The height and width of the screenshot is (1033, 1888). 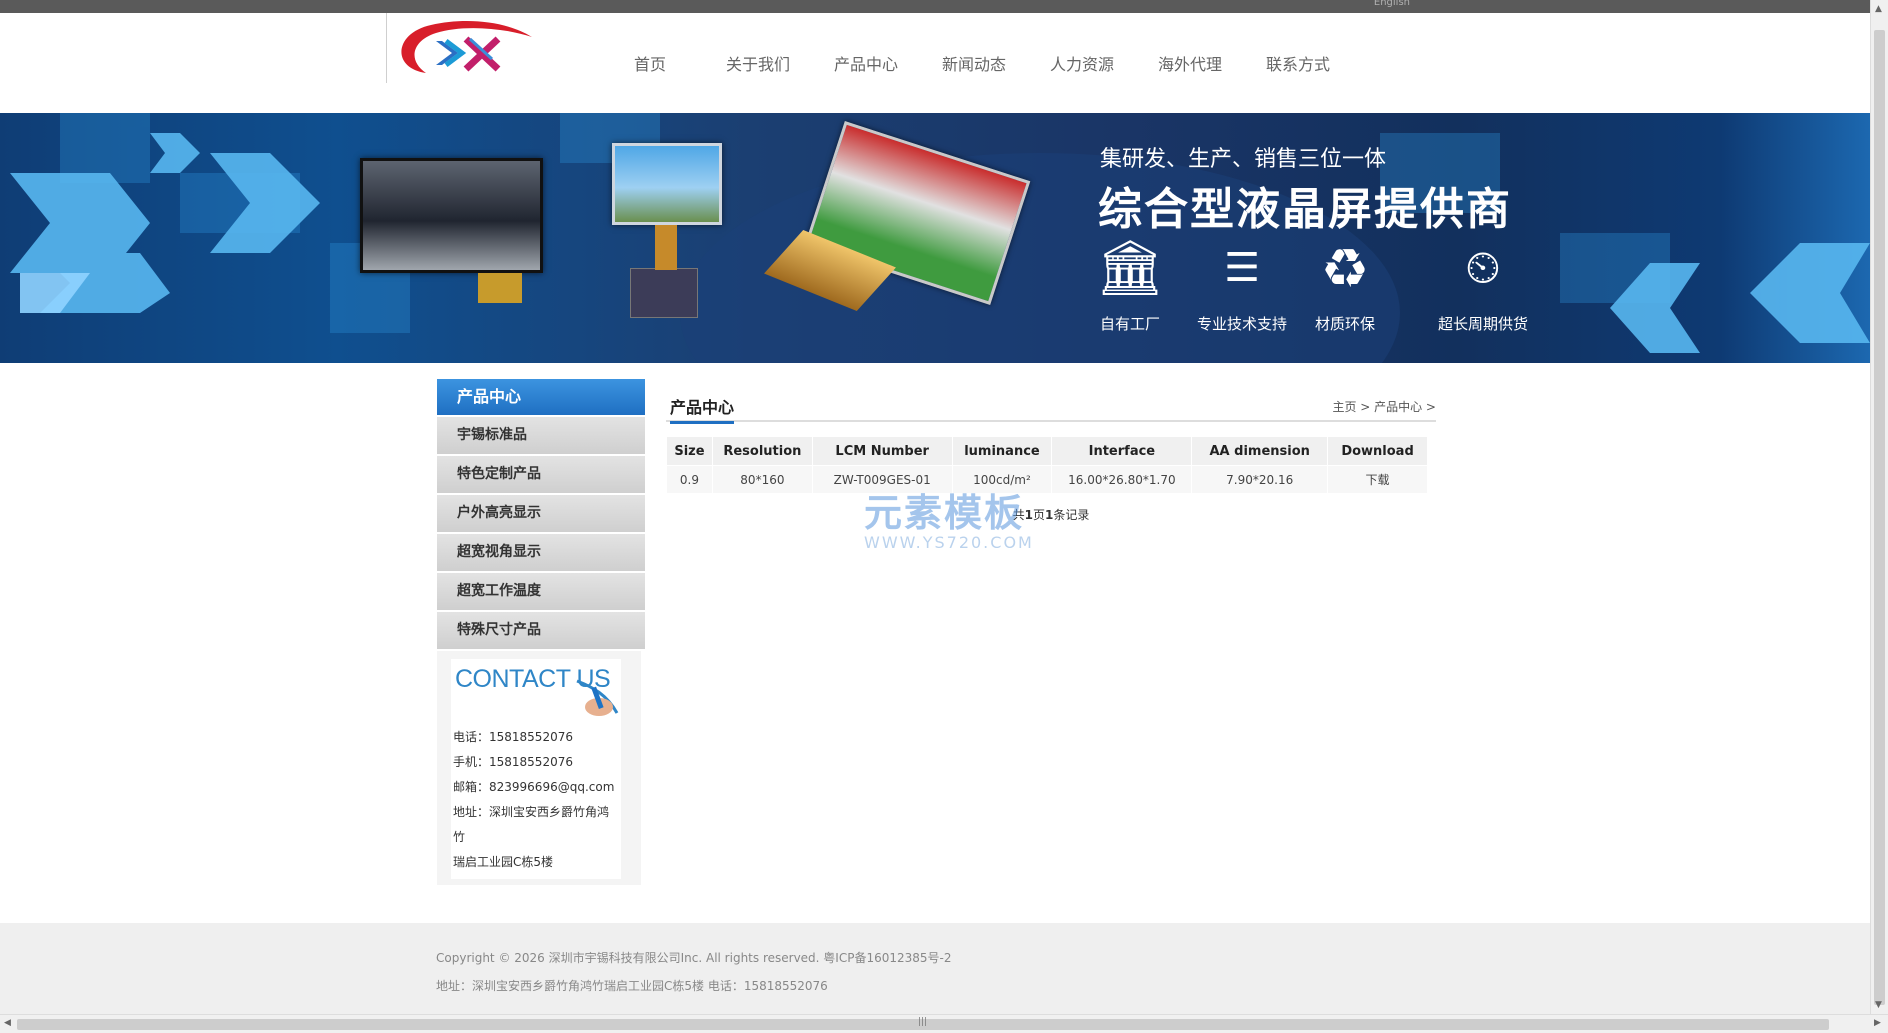 What do you see at coordinates (702, 409) in the screenshot?
I see `page-title: 产品中心` at bounding box center [702, 409].